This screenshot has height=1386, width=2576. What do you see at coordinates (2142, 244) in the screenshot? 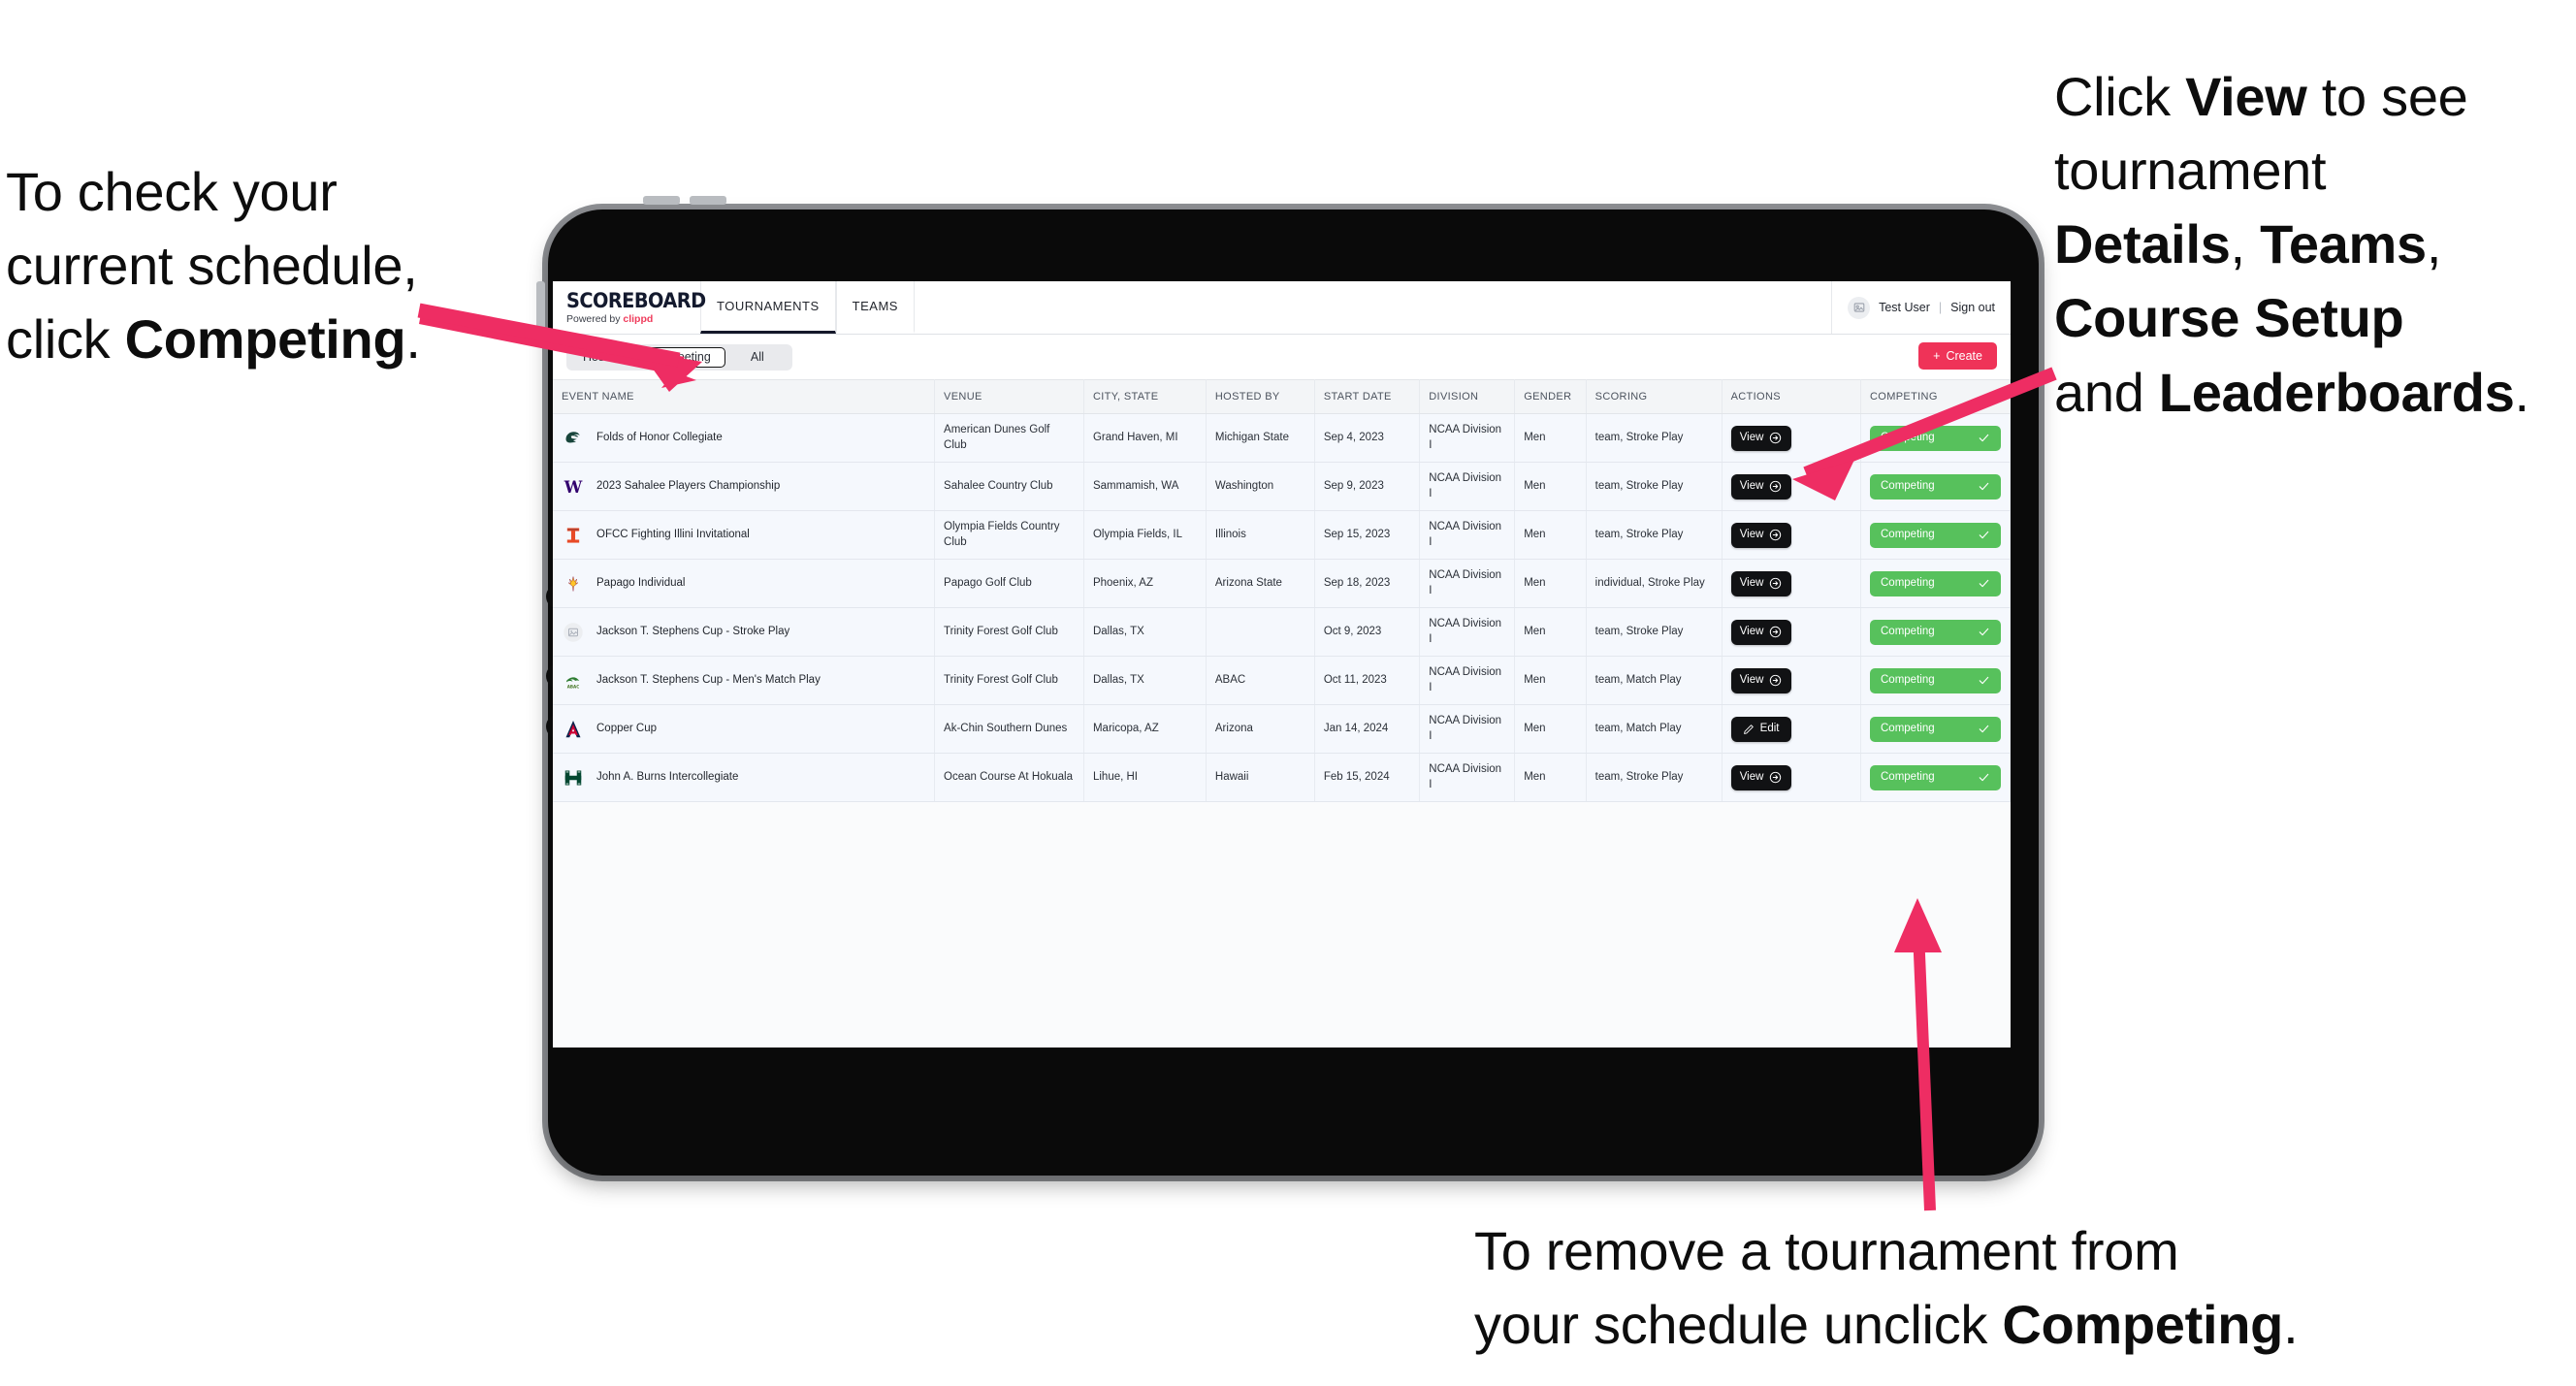
I see `annotation-right-bold-details: Details` at bounding box center [2142, 244].